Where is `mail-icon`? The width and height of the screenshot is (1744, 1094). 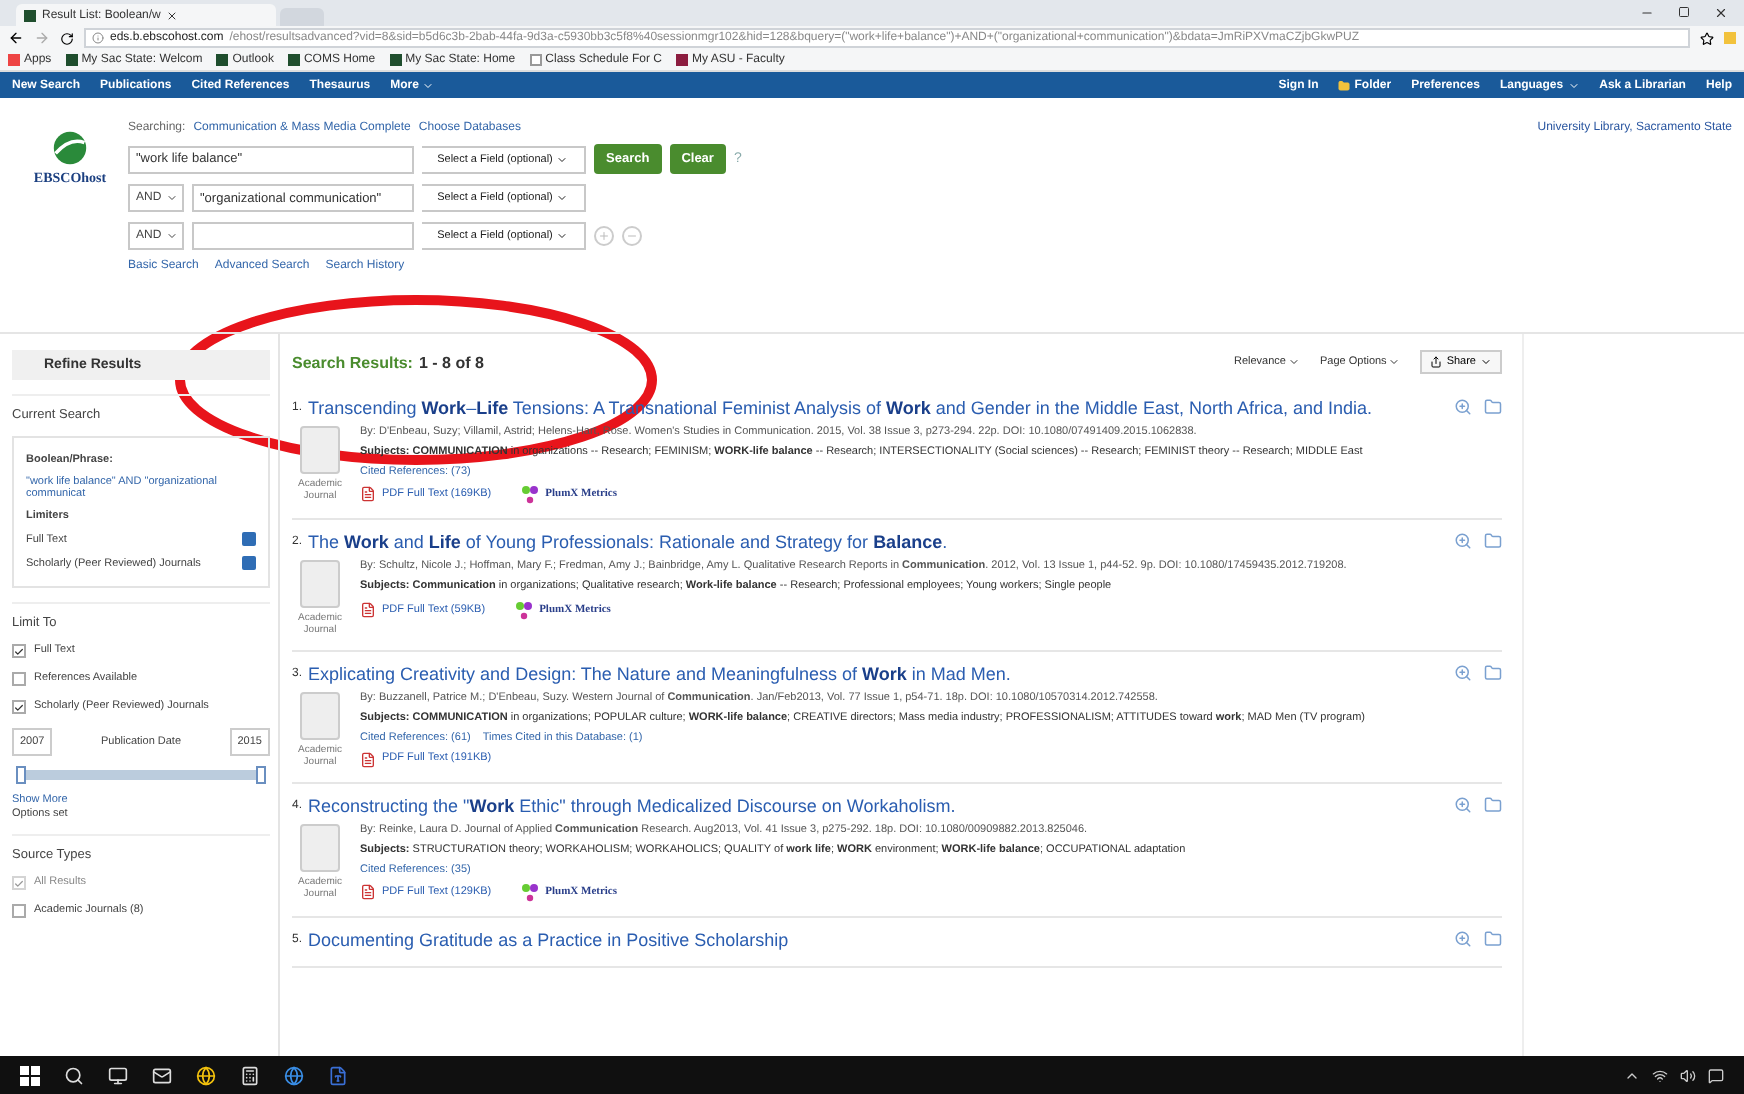 mail-icon is located at coordinates (162, 1075).